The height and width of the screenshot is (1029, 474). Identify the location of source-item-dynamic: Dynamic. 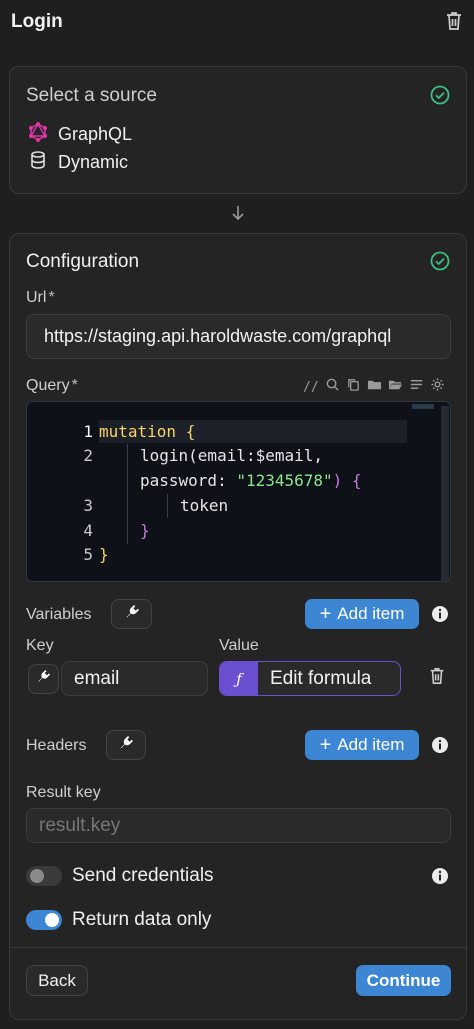
(78, 162).